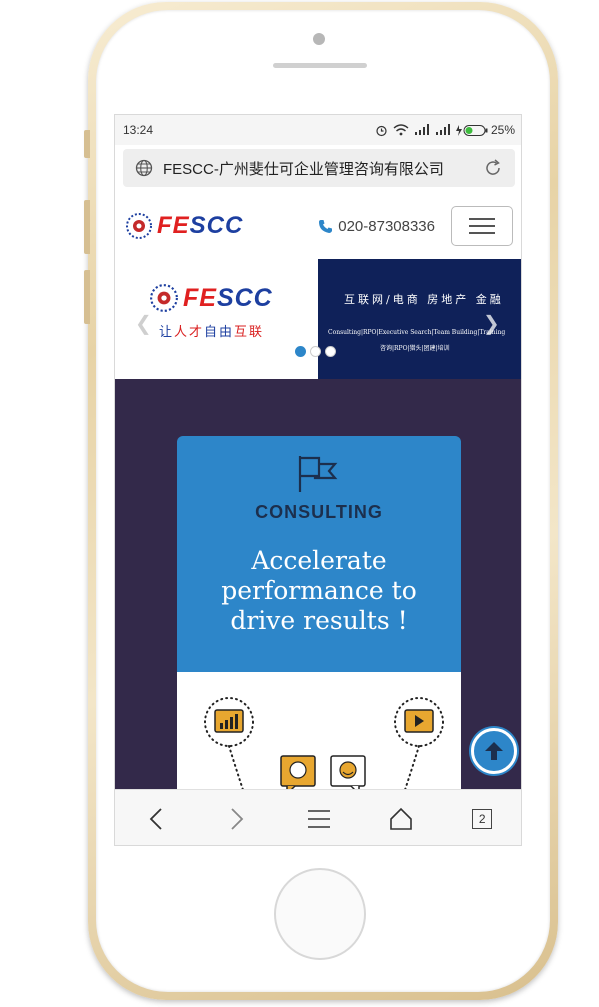  I want to click on hamburger-menu-button, so click(482, 226).